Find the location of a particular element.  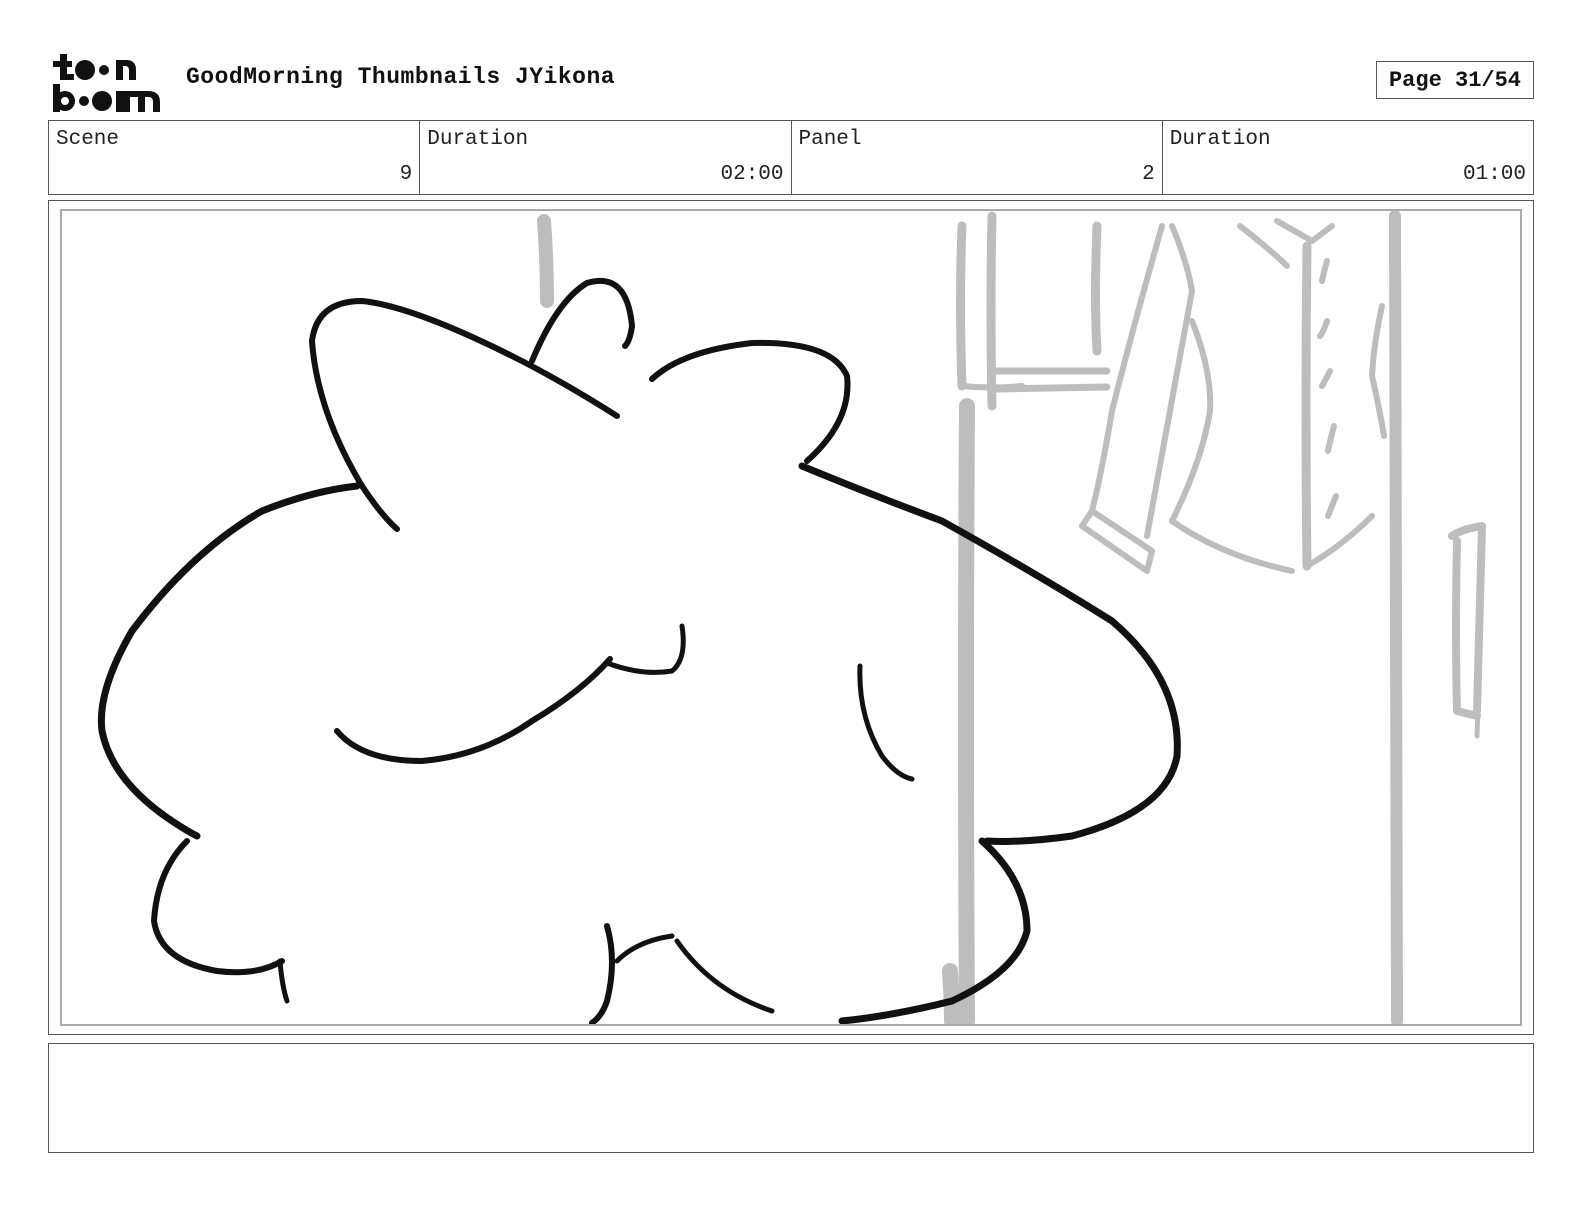

scene-cell: Scene 9 is located at coordinates (235, 157).